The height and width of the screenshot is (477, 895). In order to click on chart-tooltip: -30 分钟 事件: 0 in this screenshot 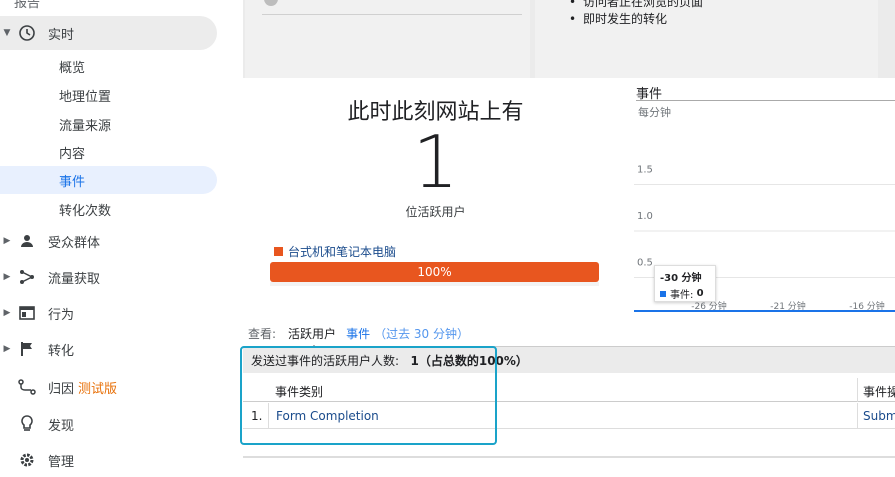, I will do `click(685, 283)`.